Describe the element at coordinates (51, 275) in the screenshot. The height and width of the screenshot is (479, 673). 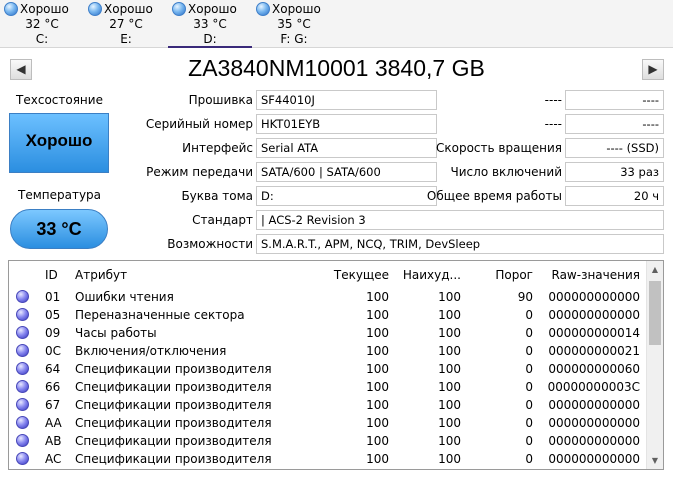
I see `col-id: ID` at that location.